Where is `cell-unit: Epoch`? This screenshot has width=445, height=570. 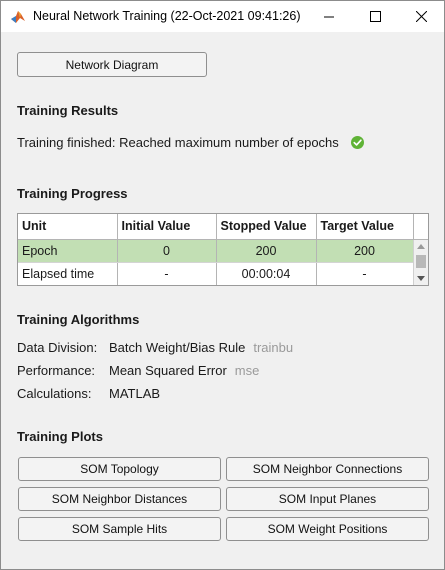
cell-unit: Epoch is located at coordinates (68, 251).